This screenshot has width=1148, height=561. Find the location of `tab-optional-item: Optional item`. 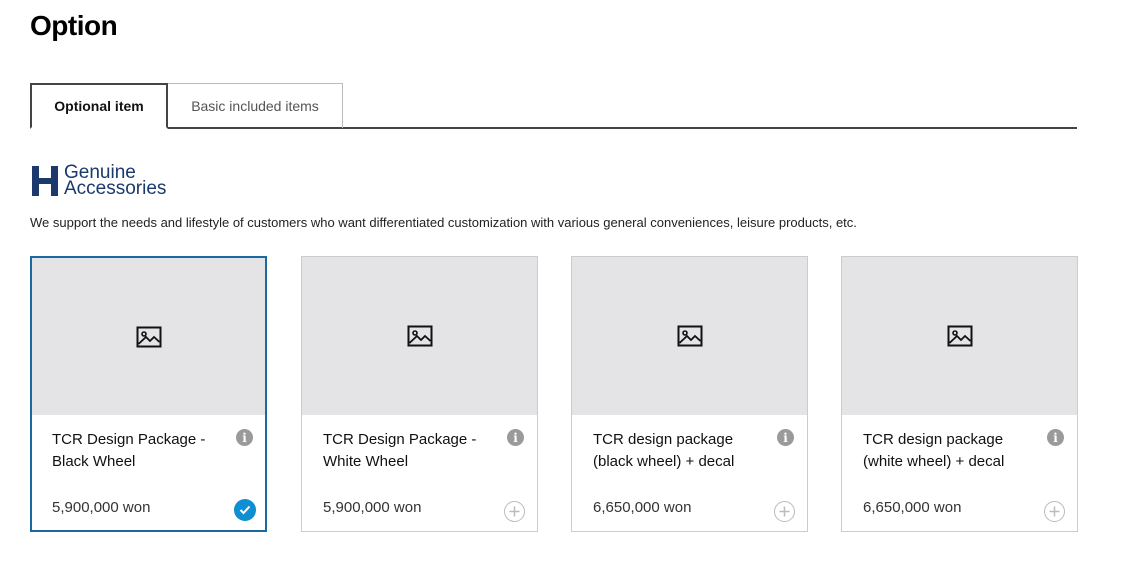

tab-optional-item: Optional item is located at coordinates (99, 106).